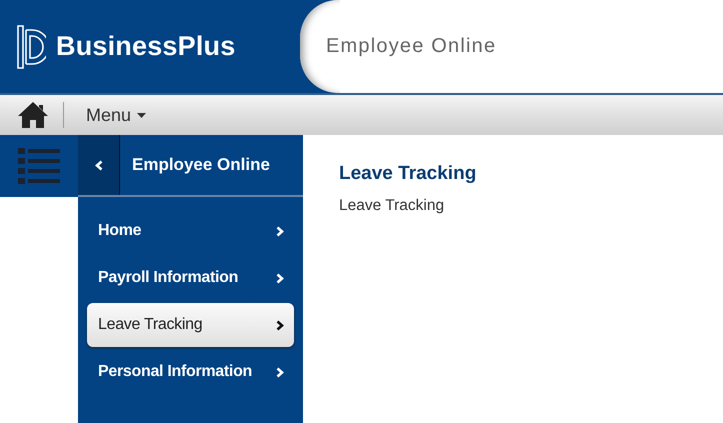  I want to click on sidebar-item: Home, so click(190, 231).